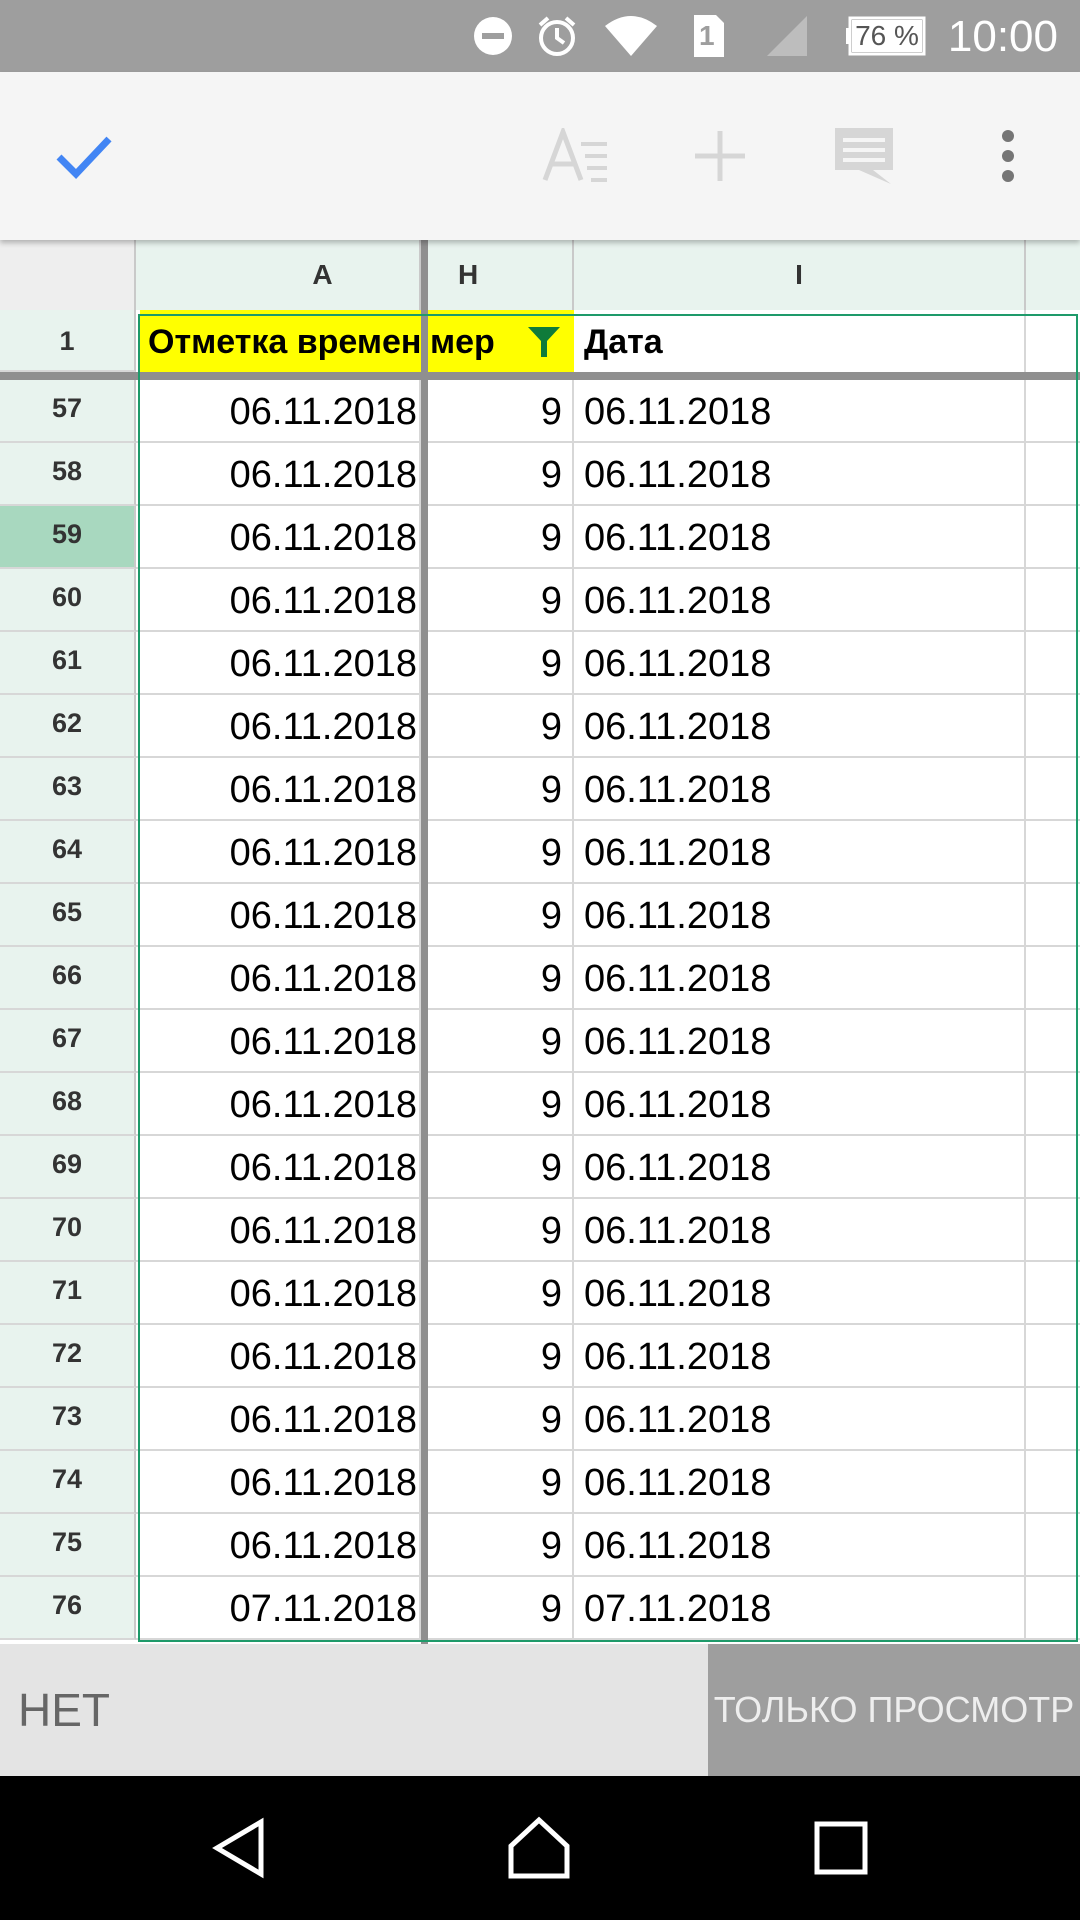 The width and height of the screenshot is (1080, 1920). What do you see at coordinates (68, 474) in the screenshot?
I see `row-number: 58` at bounding box center [68, 474].